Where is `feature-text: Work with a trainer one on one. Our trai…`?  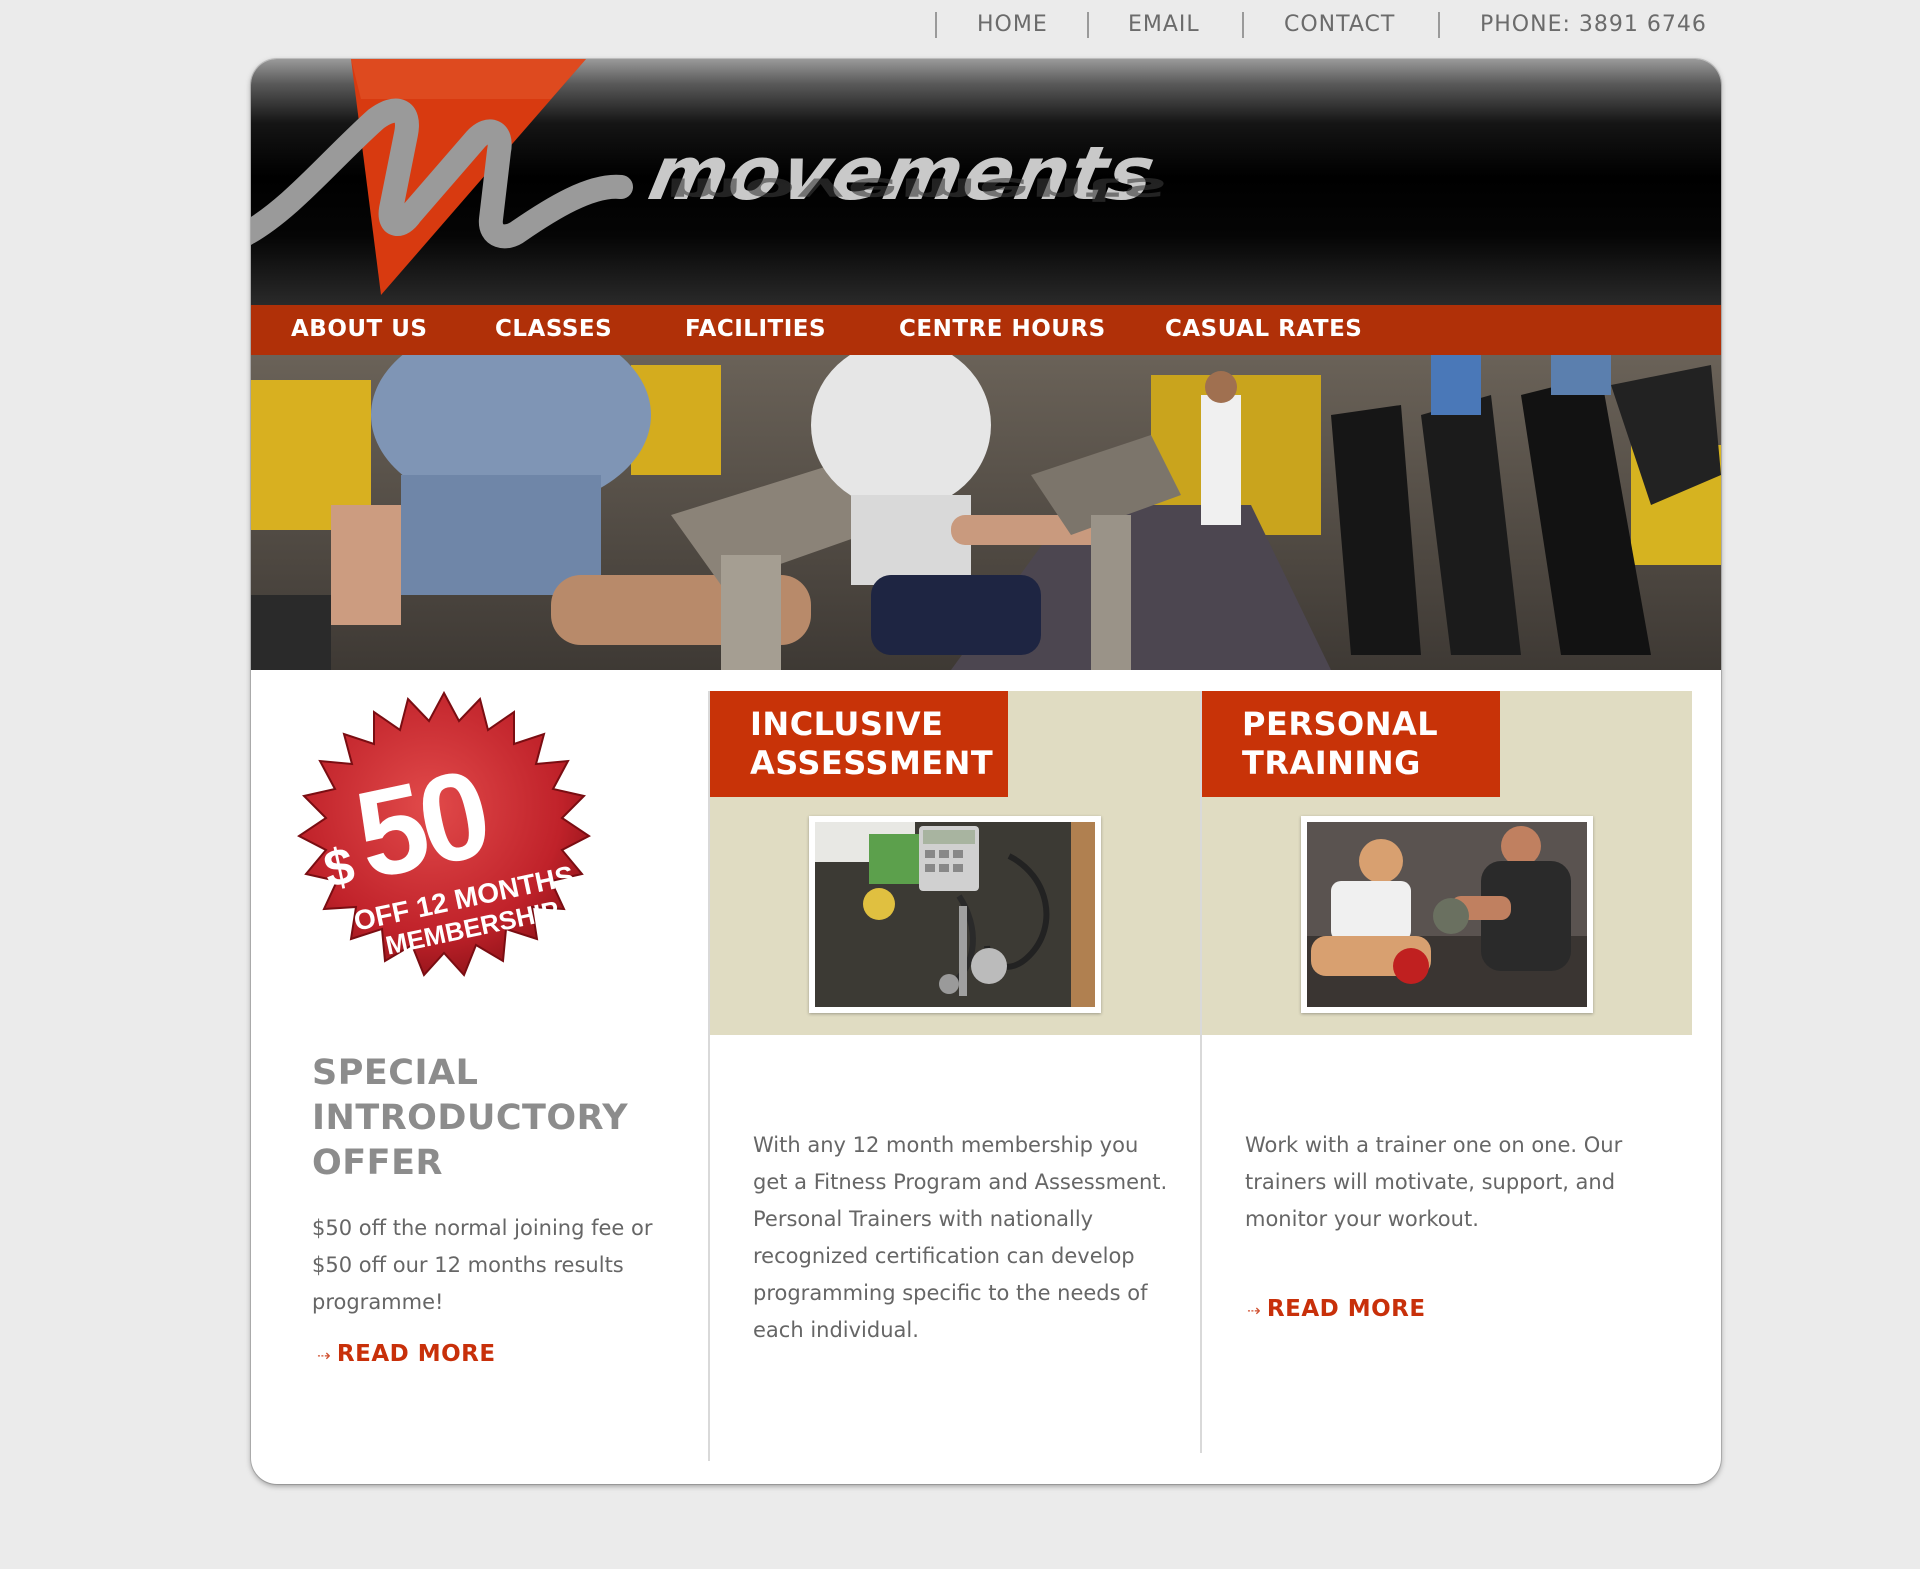
feature-text: Work with a trainer one on one. Our trai… is located at coordinates (1434, 1182).